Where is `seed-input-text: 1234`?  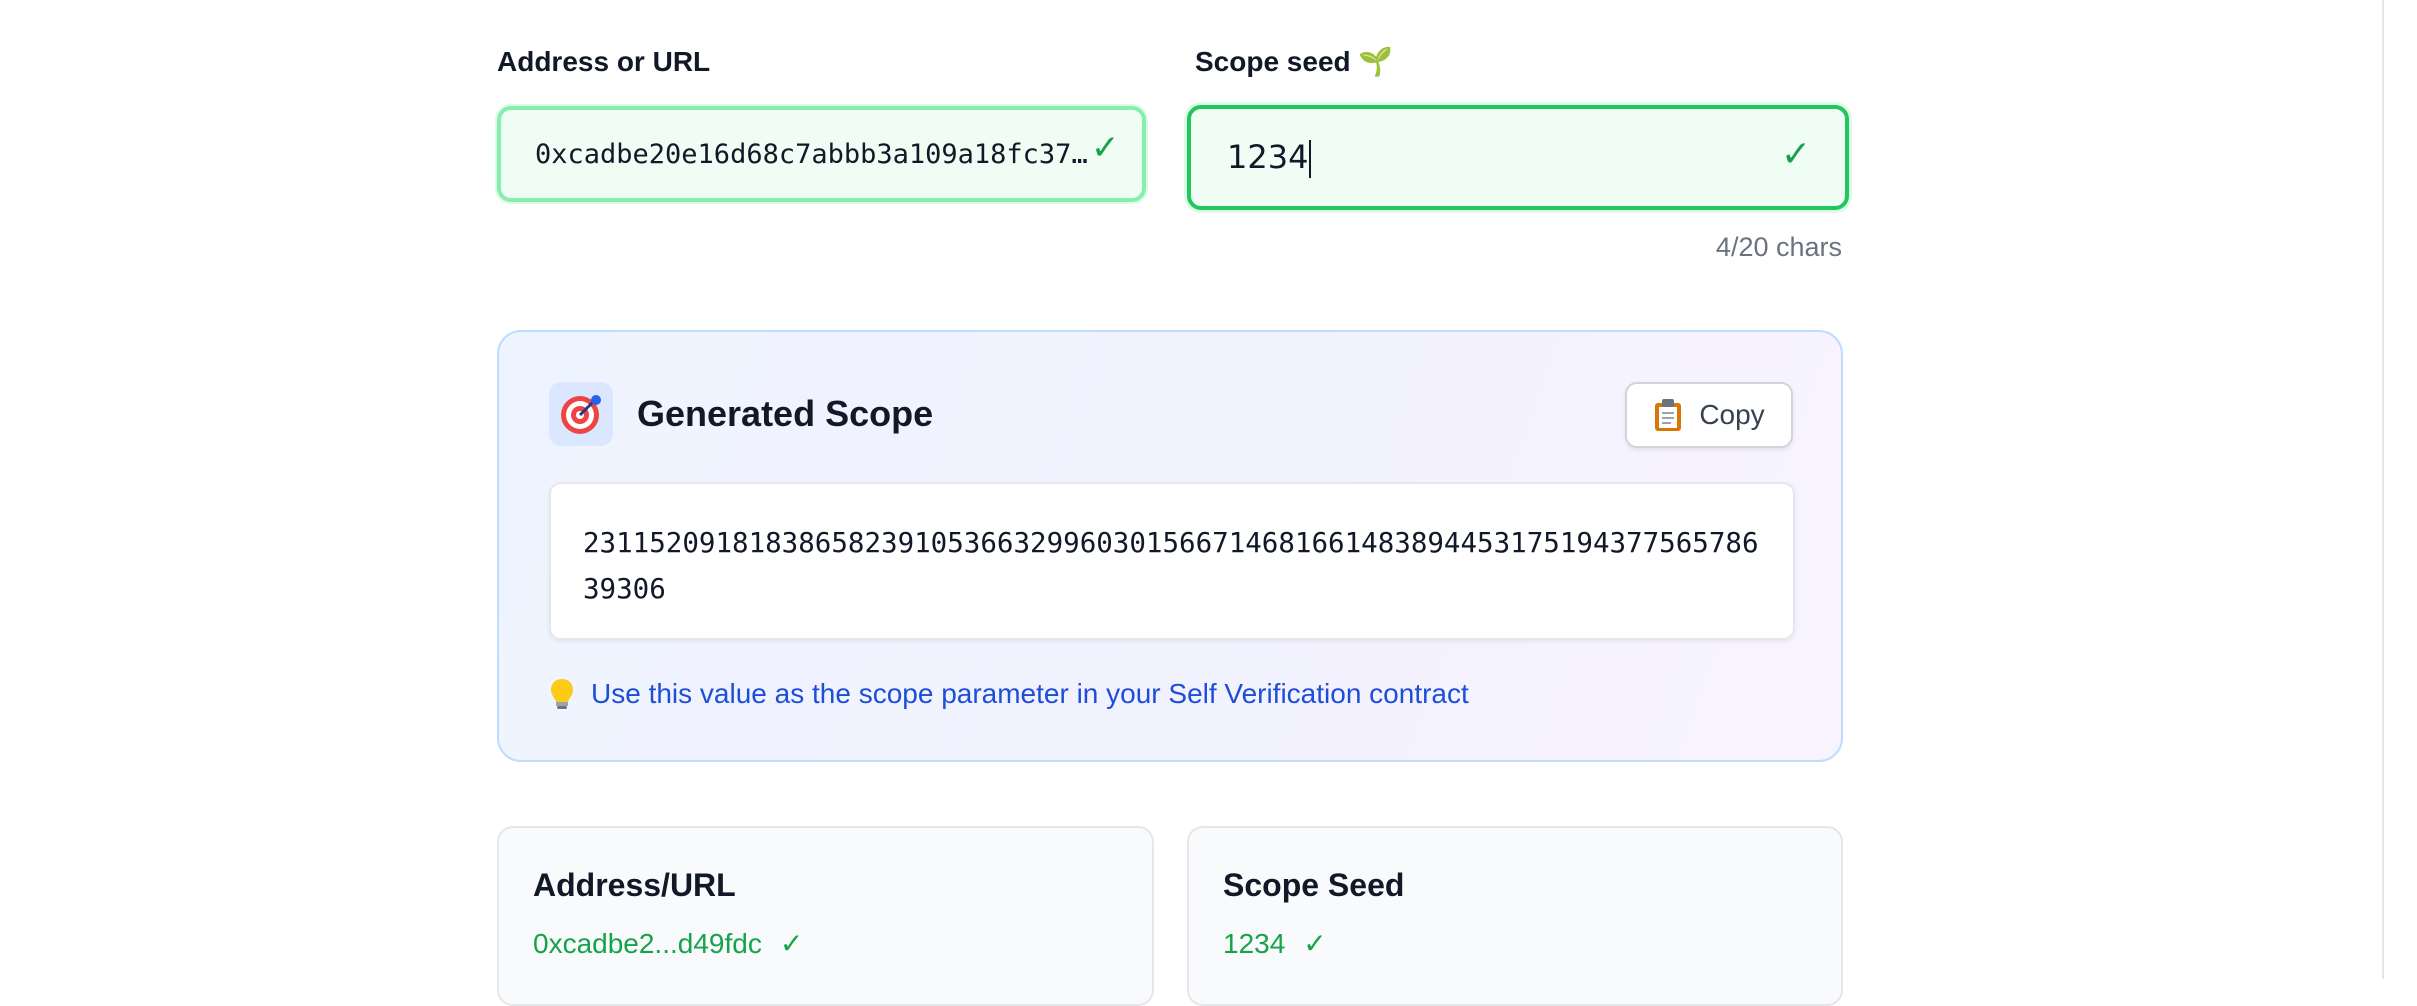 seed-input-text: 1234 is located at coordinates (1268, 156).